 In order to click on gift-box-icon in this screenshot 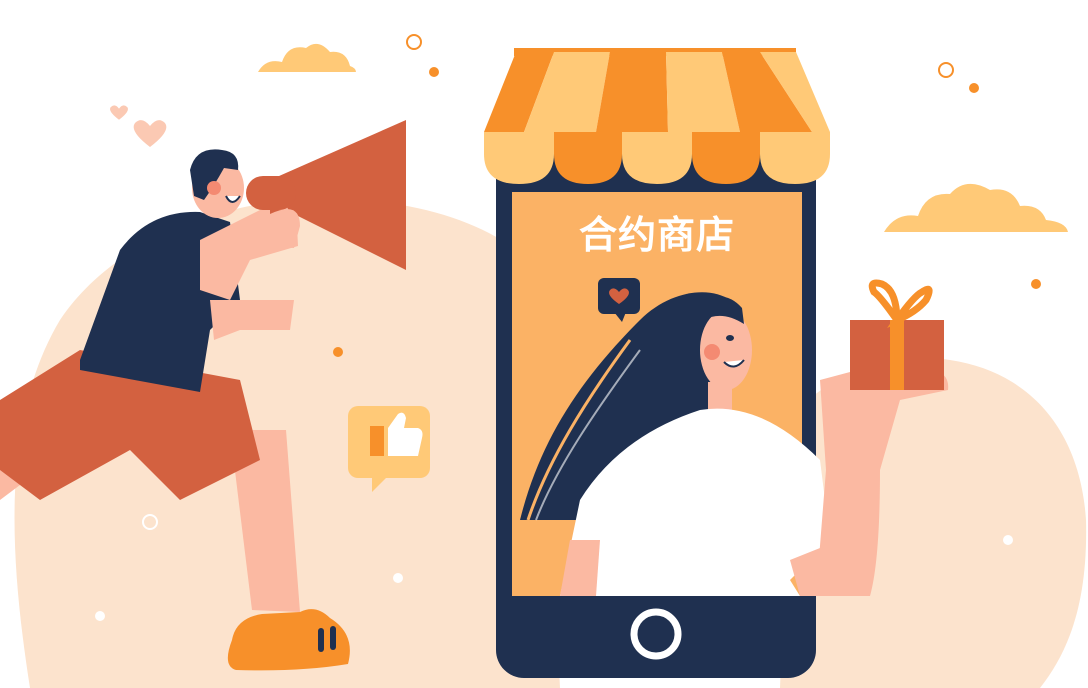, I will do `click(897, 334)`.